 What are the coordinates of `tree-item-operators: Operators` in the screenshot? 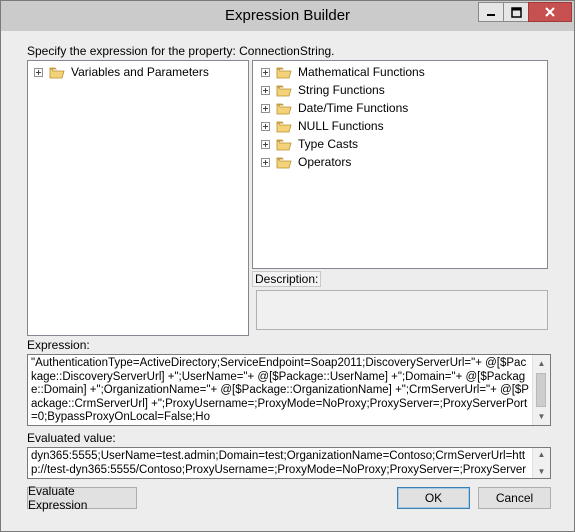 It's located at (306, 162).